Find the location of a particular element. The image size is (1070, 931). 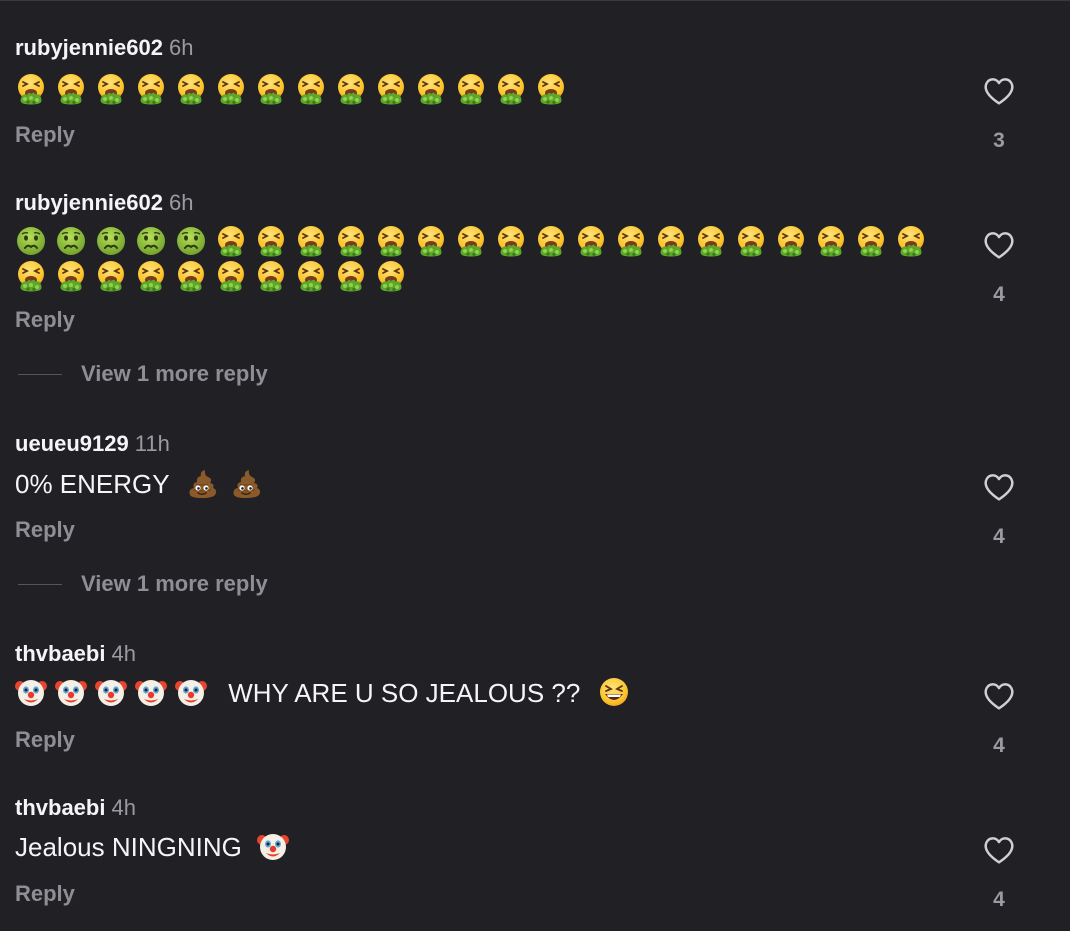

comment-body-line1 is located at coordinates (471, 241).